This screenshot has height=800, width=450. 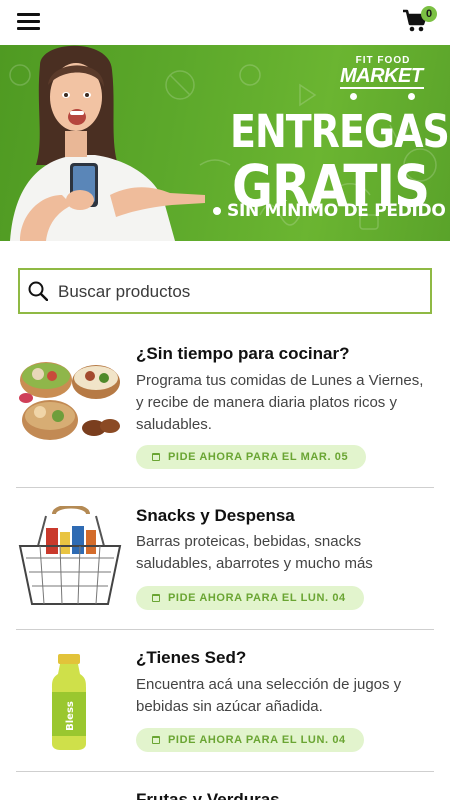 I want to click on category-title: Frutas y Verduras, so click(x=208, y=795).